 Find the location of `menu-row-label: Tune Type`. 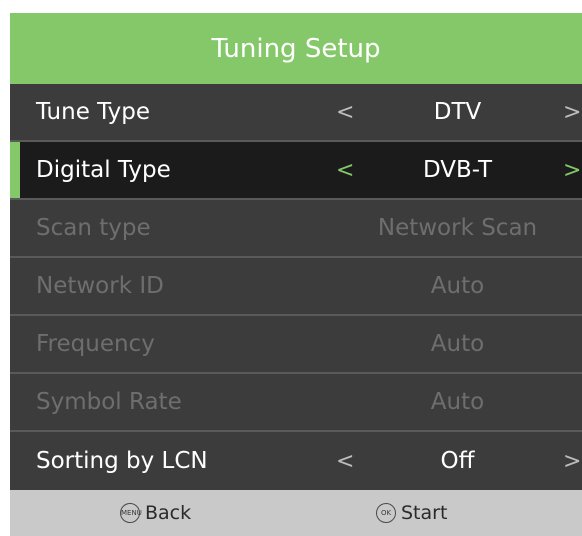

menu-row-label: Tune Type is located at coordinates (93, 112).